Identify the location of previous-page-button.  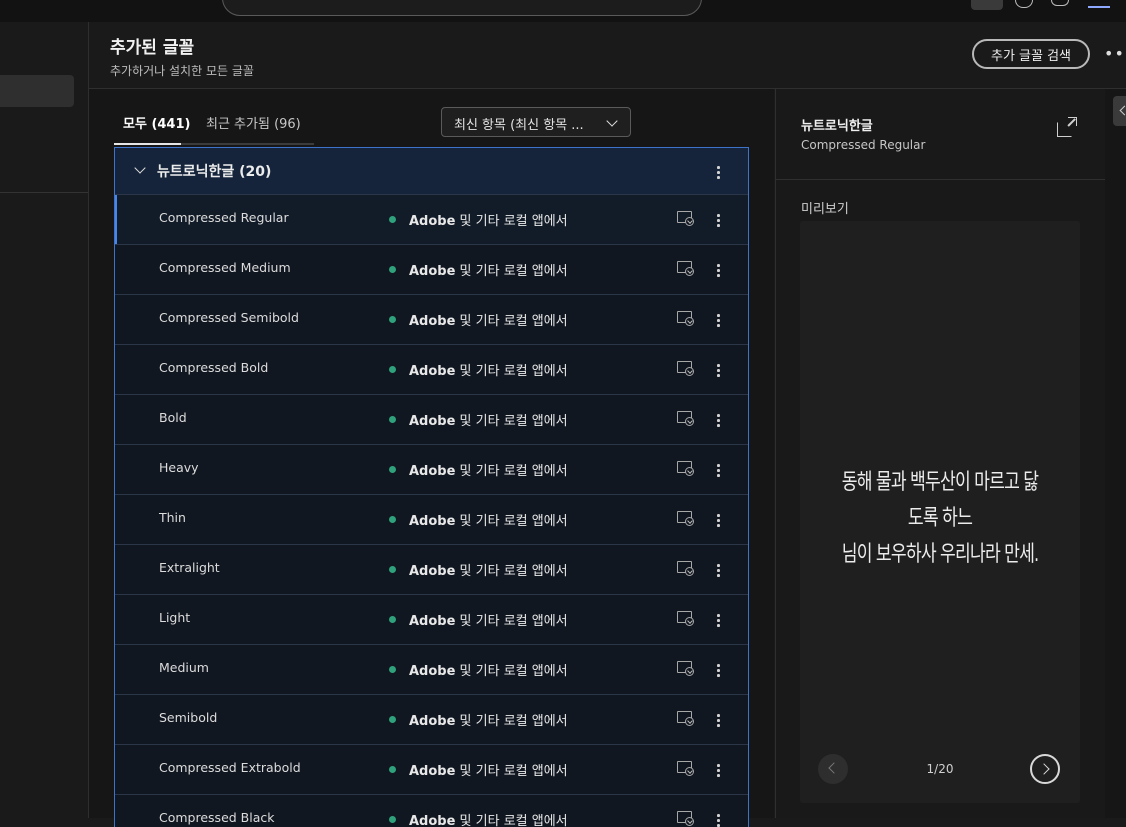
(833, 769).